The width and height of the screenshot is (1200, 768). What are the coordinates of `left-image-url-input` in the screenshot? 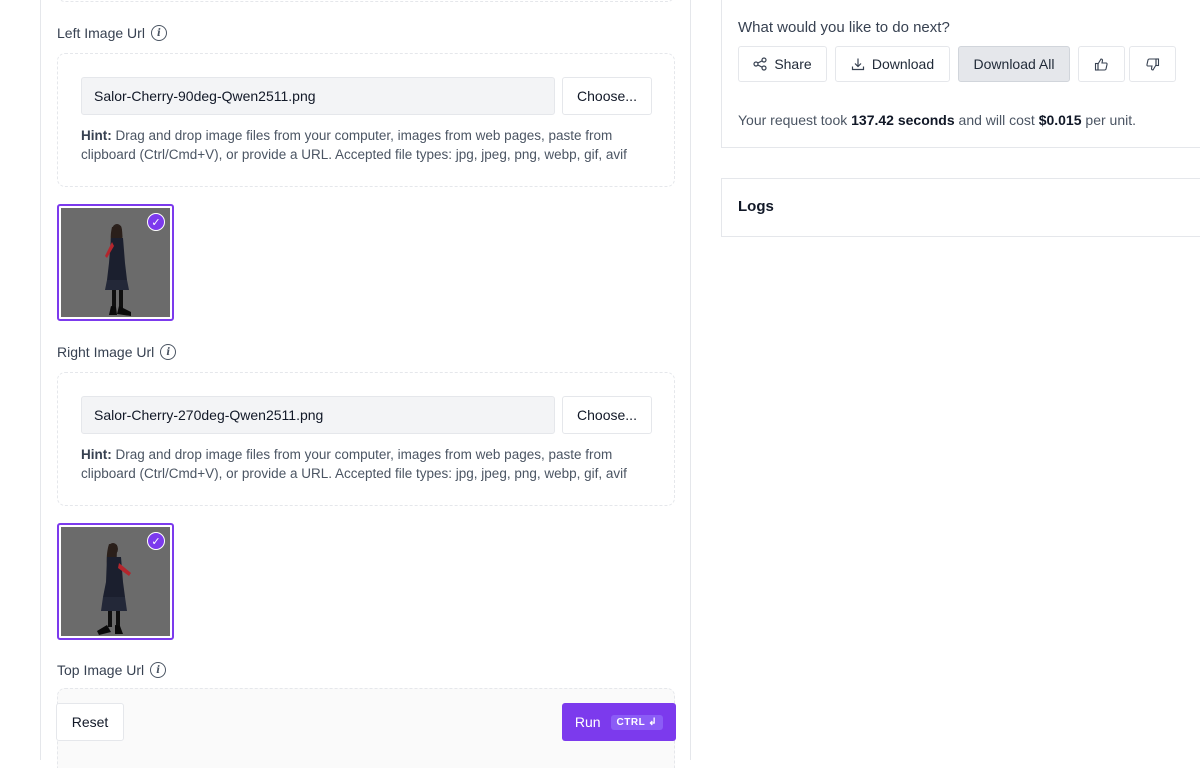 It's located at (318, 96).